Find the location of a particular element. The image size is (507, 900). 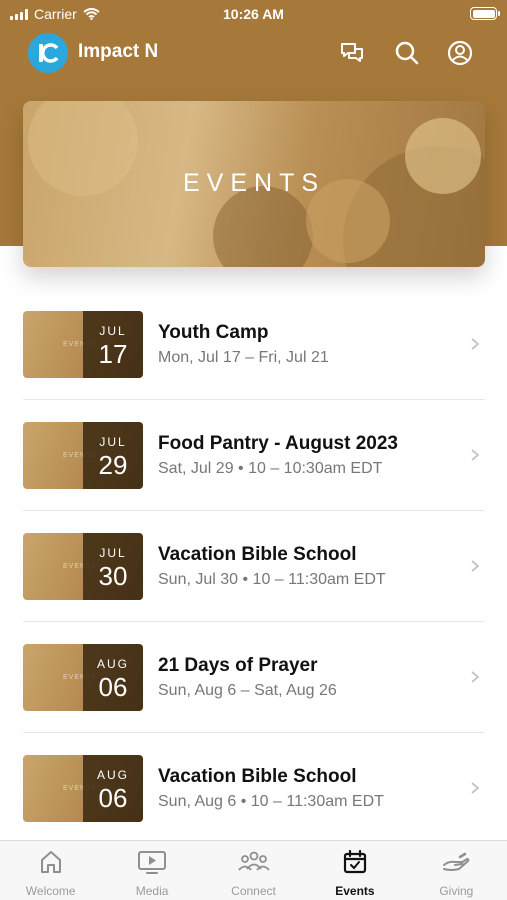

tab-label: Welcome is located at coordinates (50, 891).